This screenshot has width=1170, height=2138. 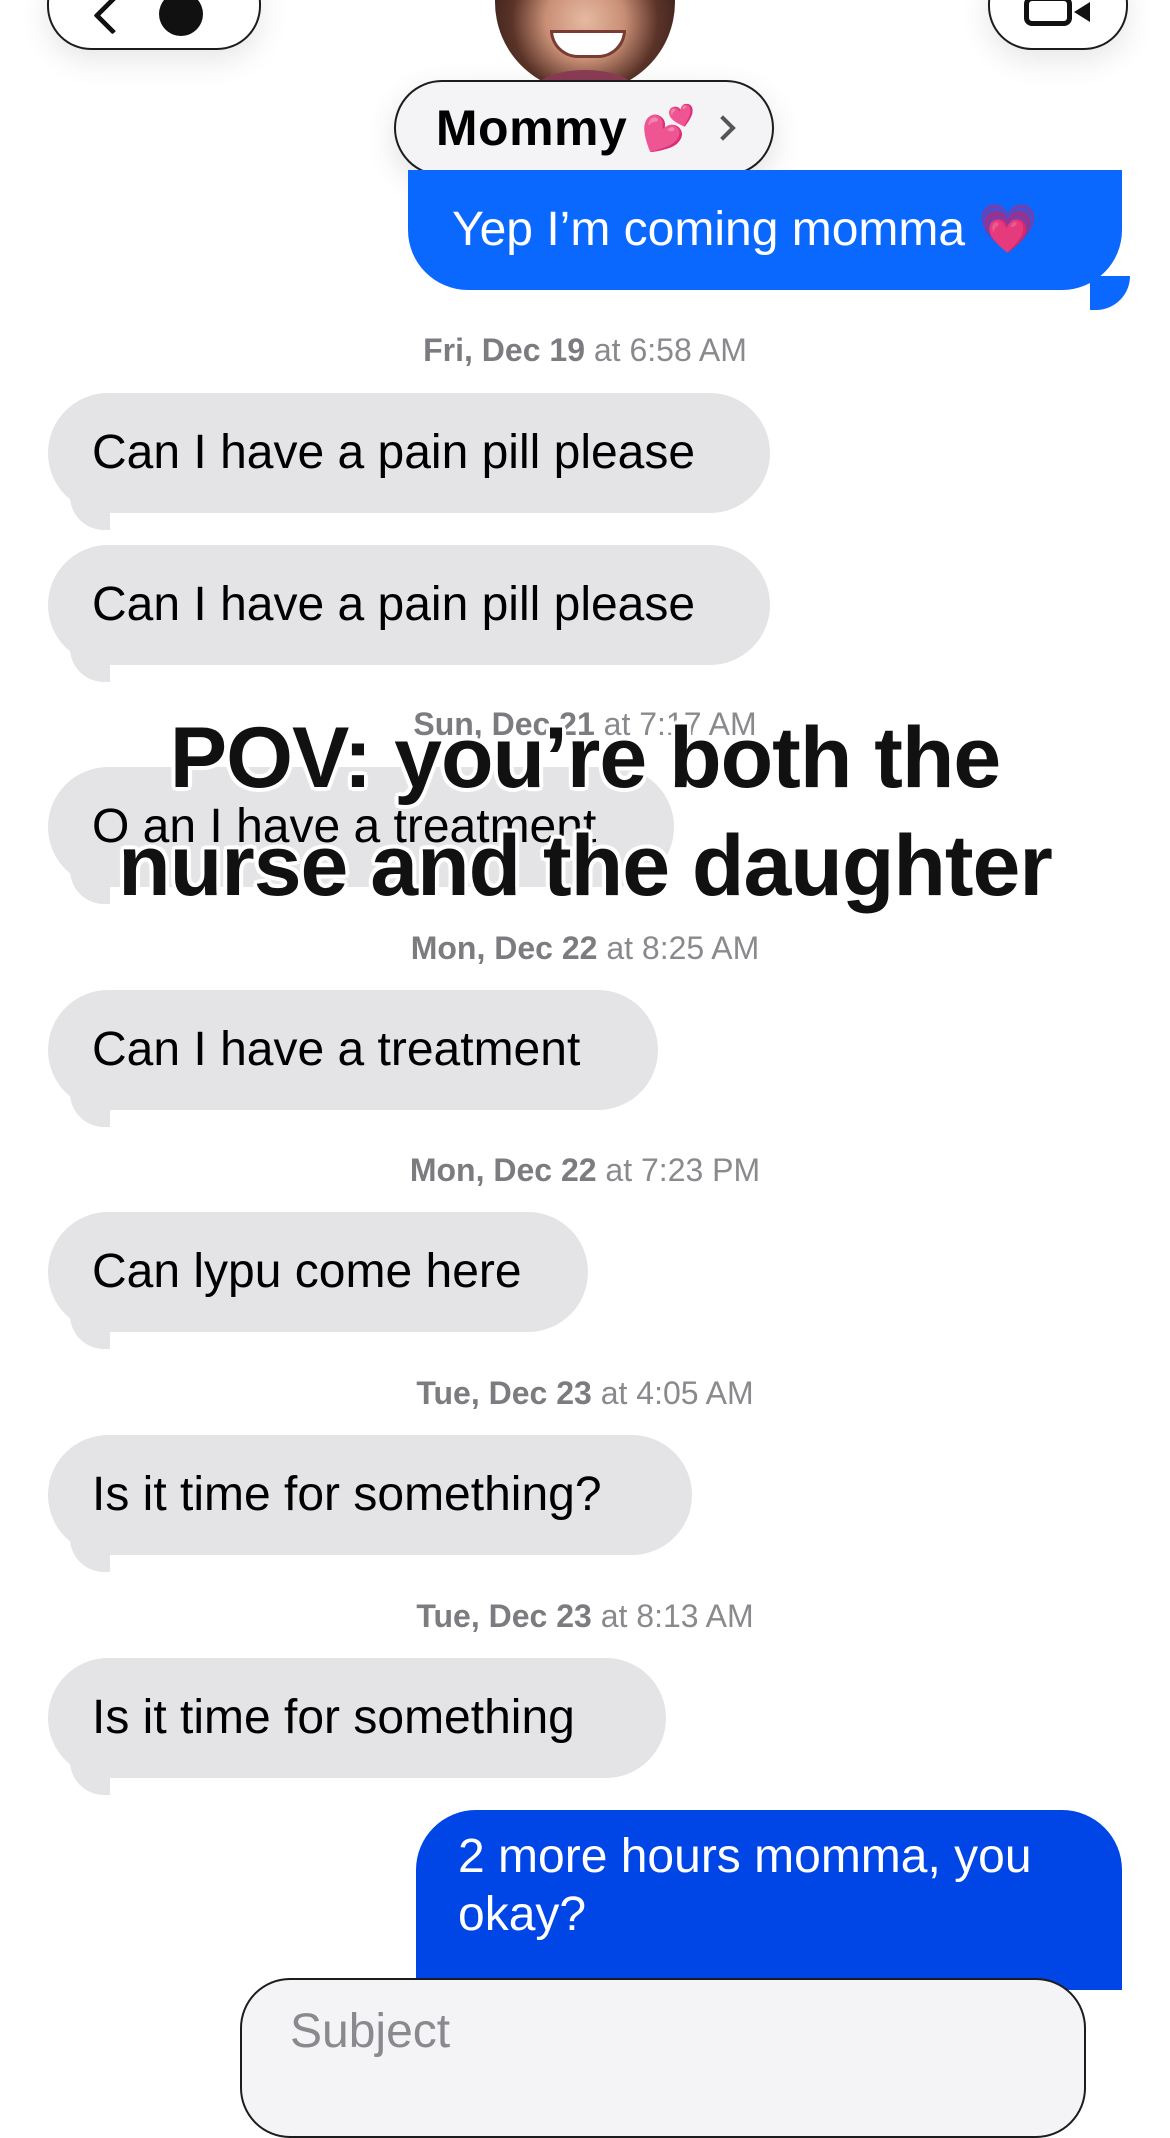 What do you see at coordinates (585, 46) in the screenshot?
I see `contact-avatar` at bounding box center [585, 46].